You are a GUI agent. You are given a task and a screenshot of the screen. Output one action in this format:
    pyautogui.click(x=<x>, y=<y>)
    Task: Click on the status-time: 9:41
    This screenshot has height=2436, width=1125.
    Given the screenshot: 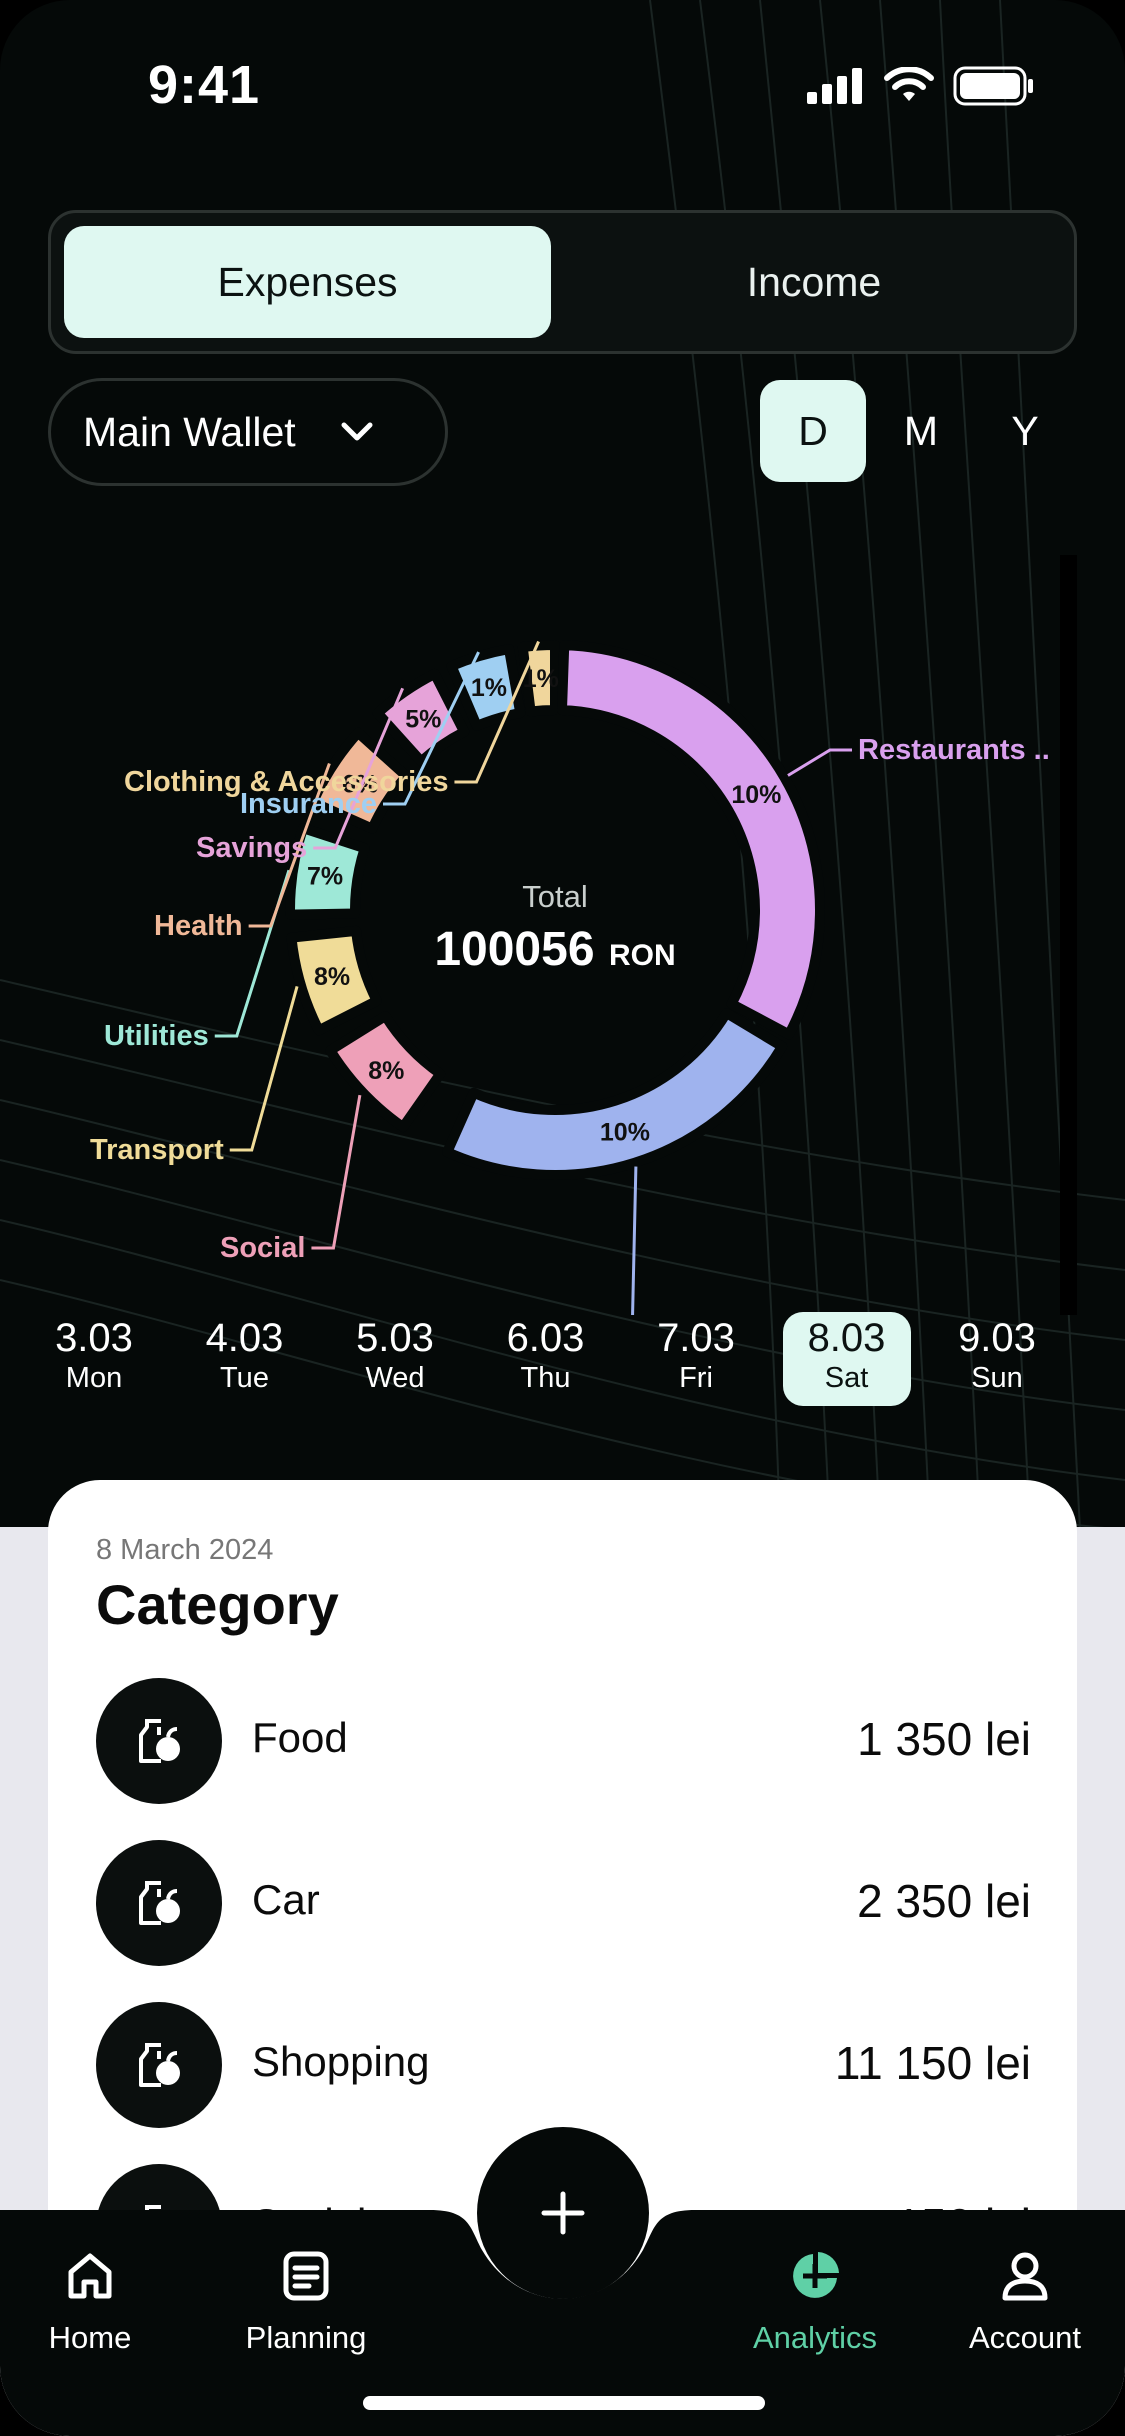 What is the action you would take?
    pyautogui.click(x=204, y=85)
    